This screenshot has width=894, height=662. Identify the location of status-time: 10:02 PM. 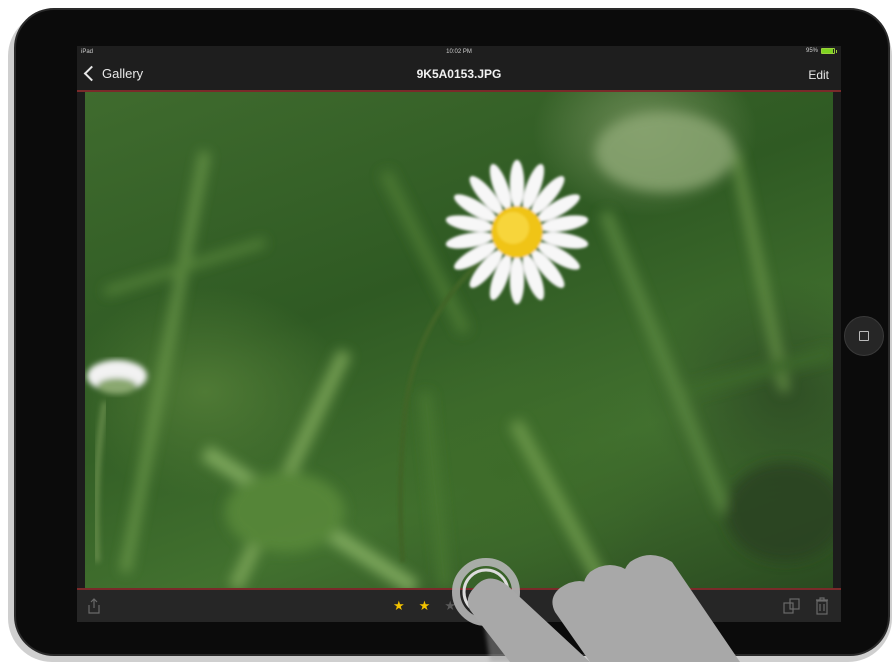
(459, 52).